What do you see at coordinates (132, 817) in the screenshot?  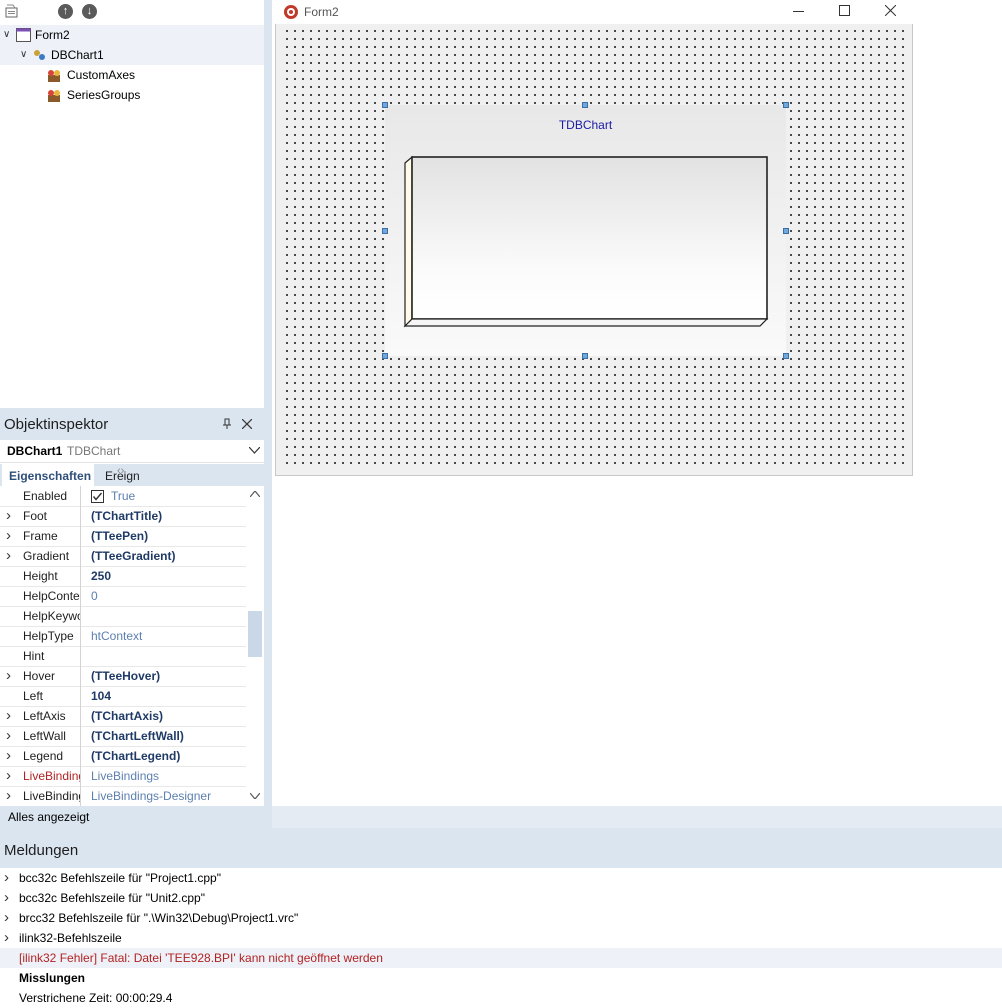 I see `inspector-status: Alles angezeigt` at bounding box center [132, 817].